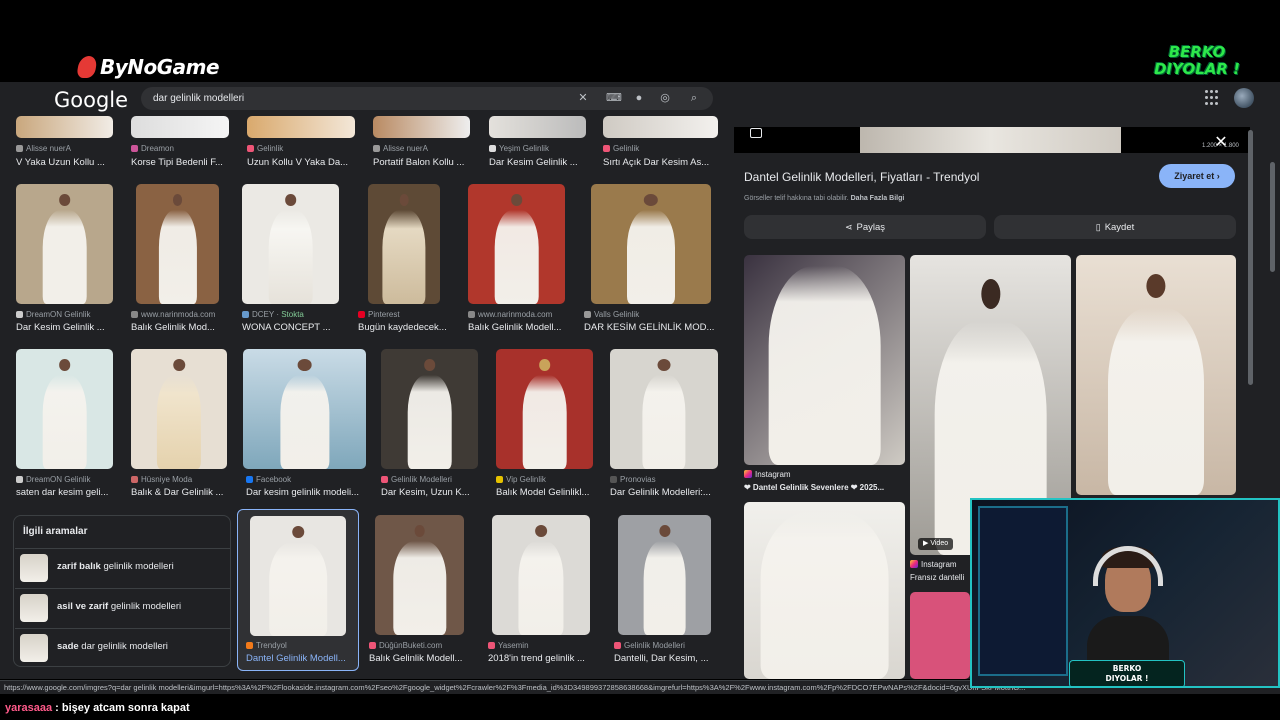 The height and width of the screenshot is (720, 1280). I want to click on lens-icon, so click(756, 133).